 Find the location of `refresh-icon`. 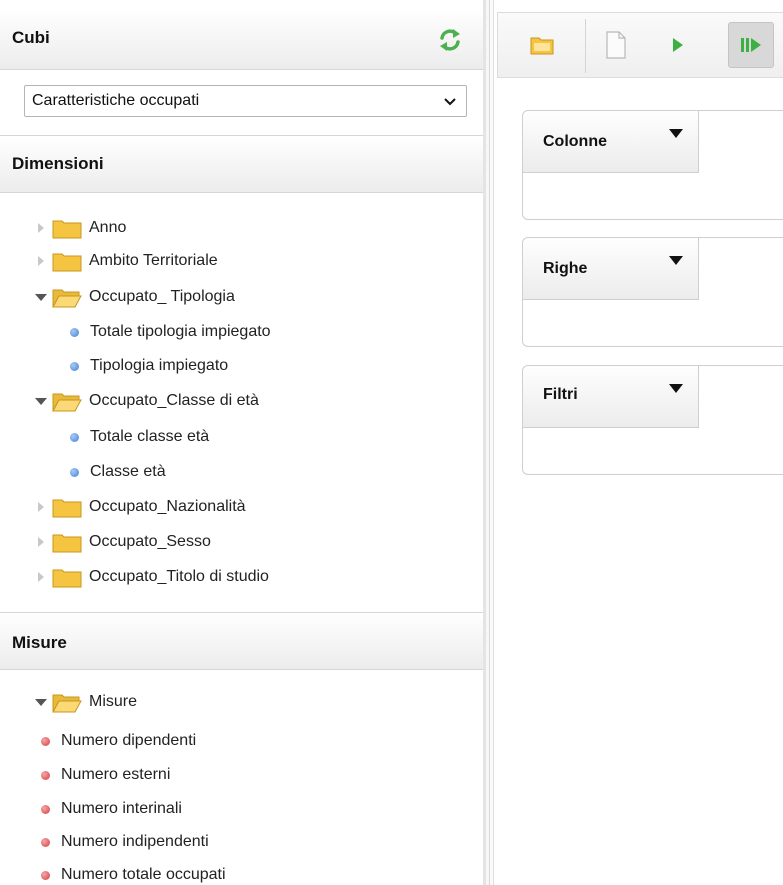

refresh-icon is located at coordinates (450, 40).